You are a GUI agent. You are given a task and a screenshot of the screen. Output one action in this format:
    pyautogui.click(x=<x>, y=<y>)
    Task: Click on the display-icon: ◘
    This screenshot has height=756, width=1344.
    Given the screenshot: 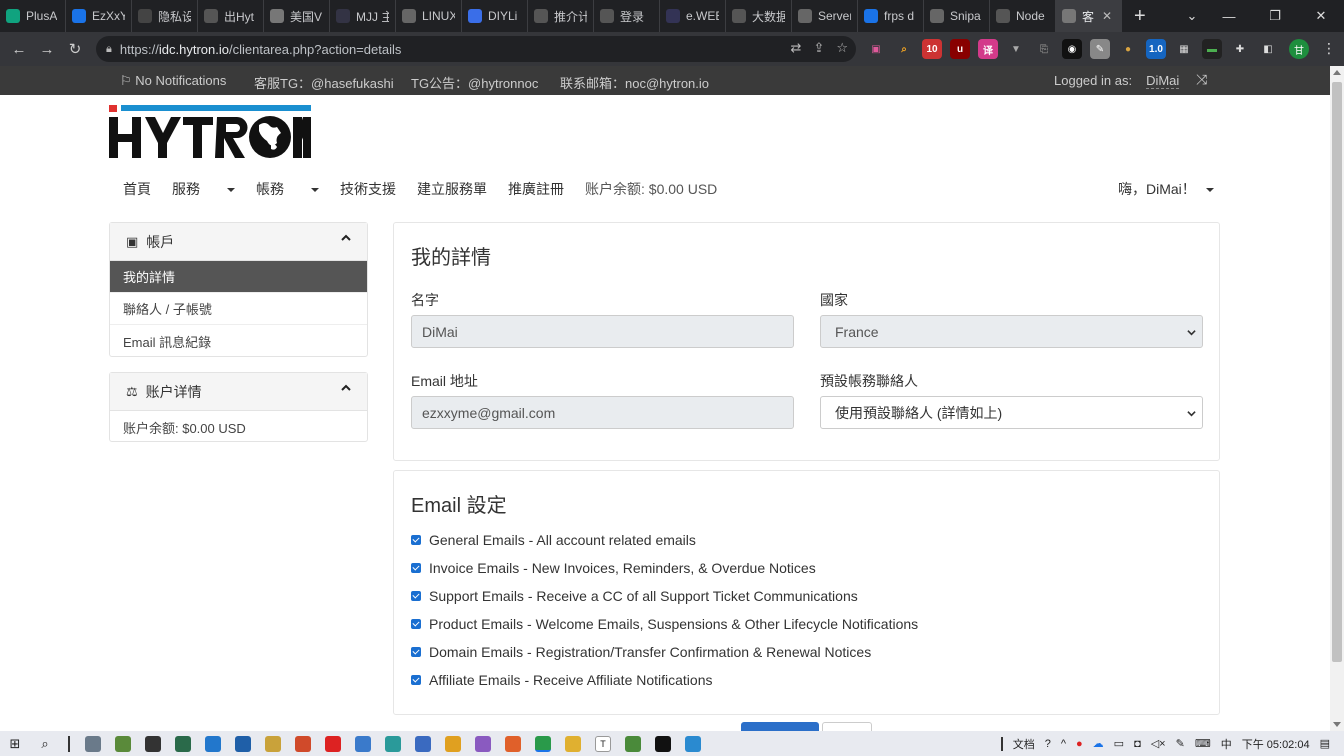 What is the action you would take?
    pyautogui.click(x=1137, y=744)
    